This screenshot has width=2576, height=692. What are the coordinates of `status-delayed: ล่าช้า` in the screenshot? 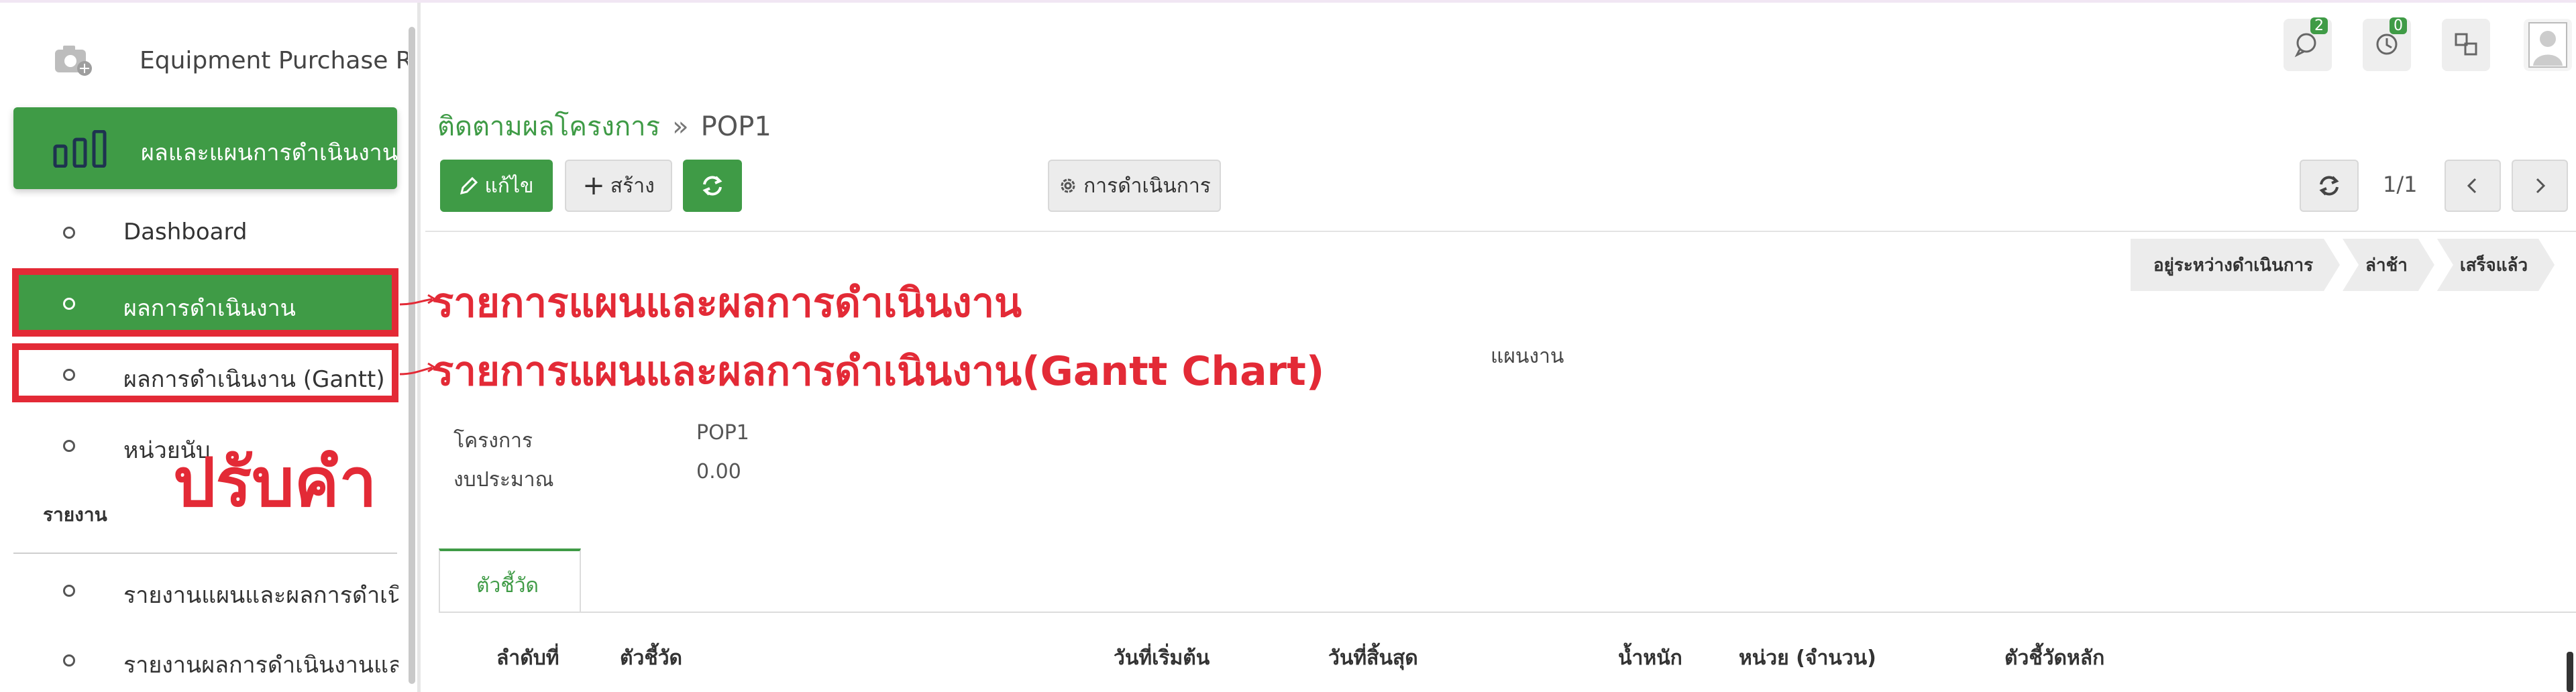 It's located at (2388, 265).